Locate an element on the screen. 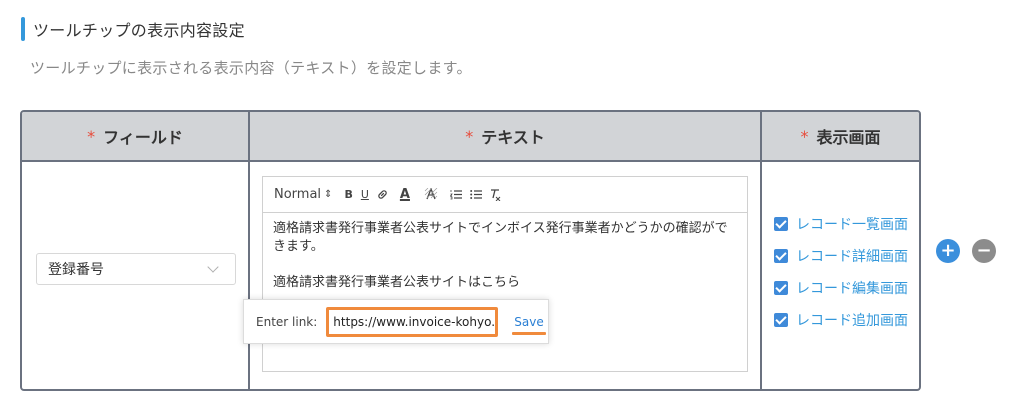  checkbox-label: レコード追加画面 is located at coordinates (852, 321).